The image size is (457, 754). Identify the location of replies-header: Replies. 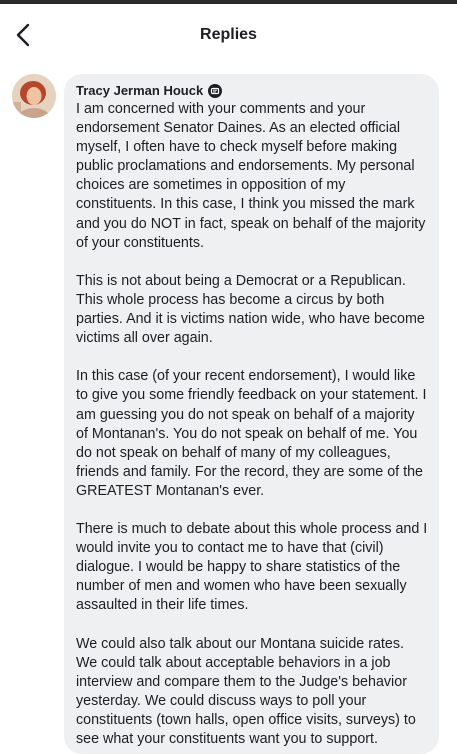
(228, 34).